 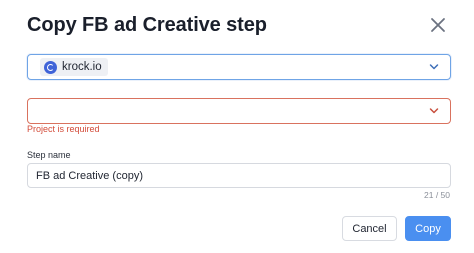 What do you see at coordinates (239, 67) in the screenshot?
I see `workspace-select: krock.io` at bounding box center [239, 67].